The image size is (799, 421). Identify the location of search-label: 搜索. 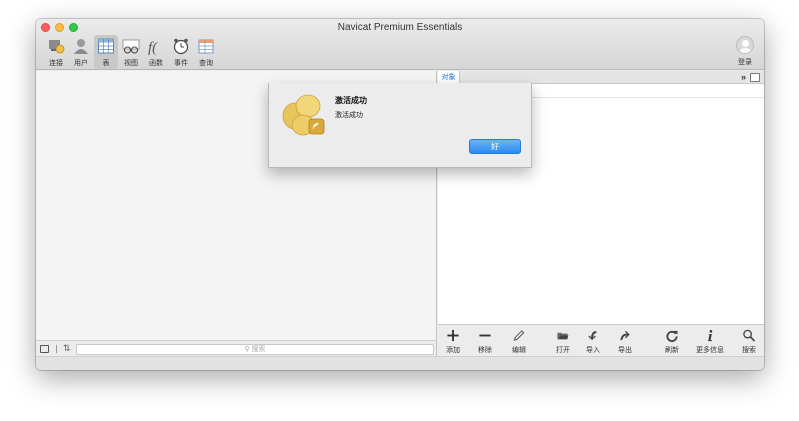
(749, 350).